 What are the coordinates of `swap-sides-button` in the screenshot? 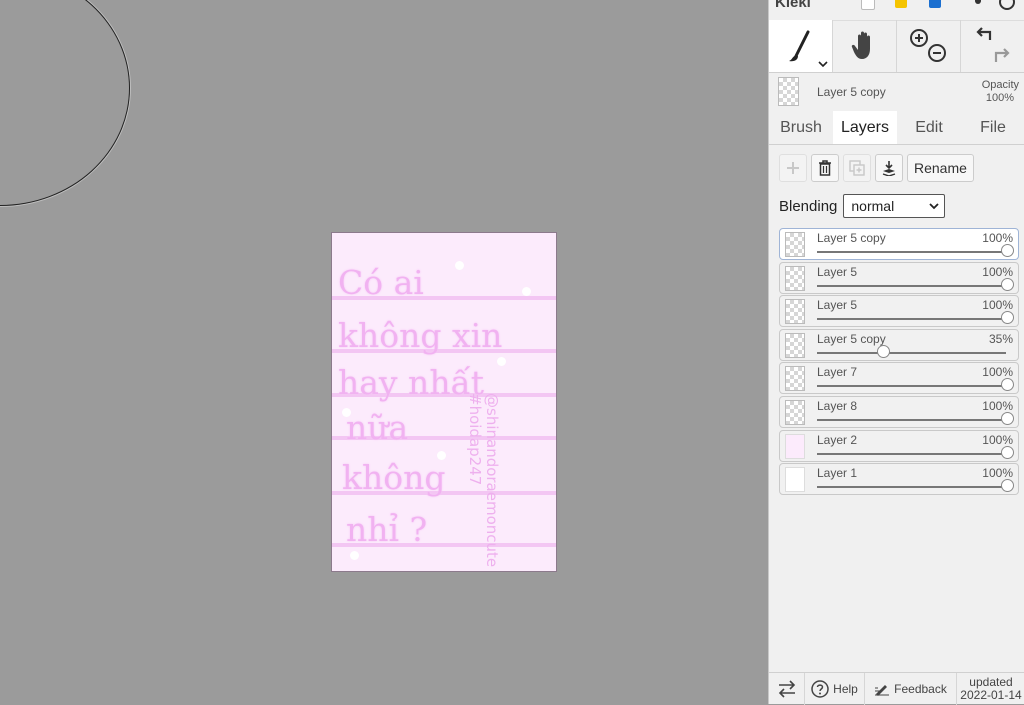 It's located at (787, 689).